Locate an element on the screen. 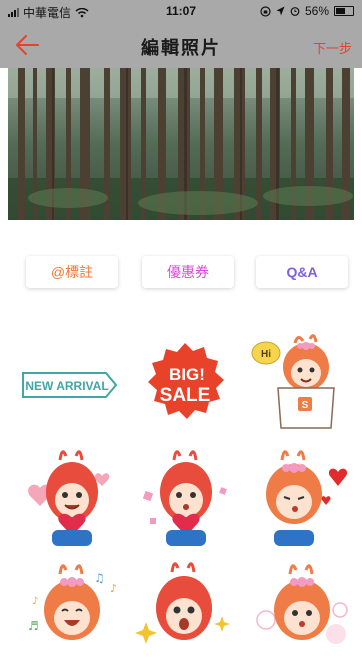 The height and width of the screenshot is (665, 362). big-sale-line2: SALE is located at coordinates (185, 395).